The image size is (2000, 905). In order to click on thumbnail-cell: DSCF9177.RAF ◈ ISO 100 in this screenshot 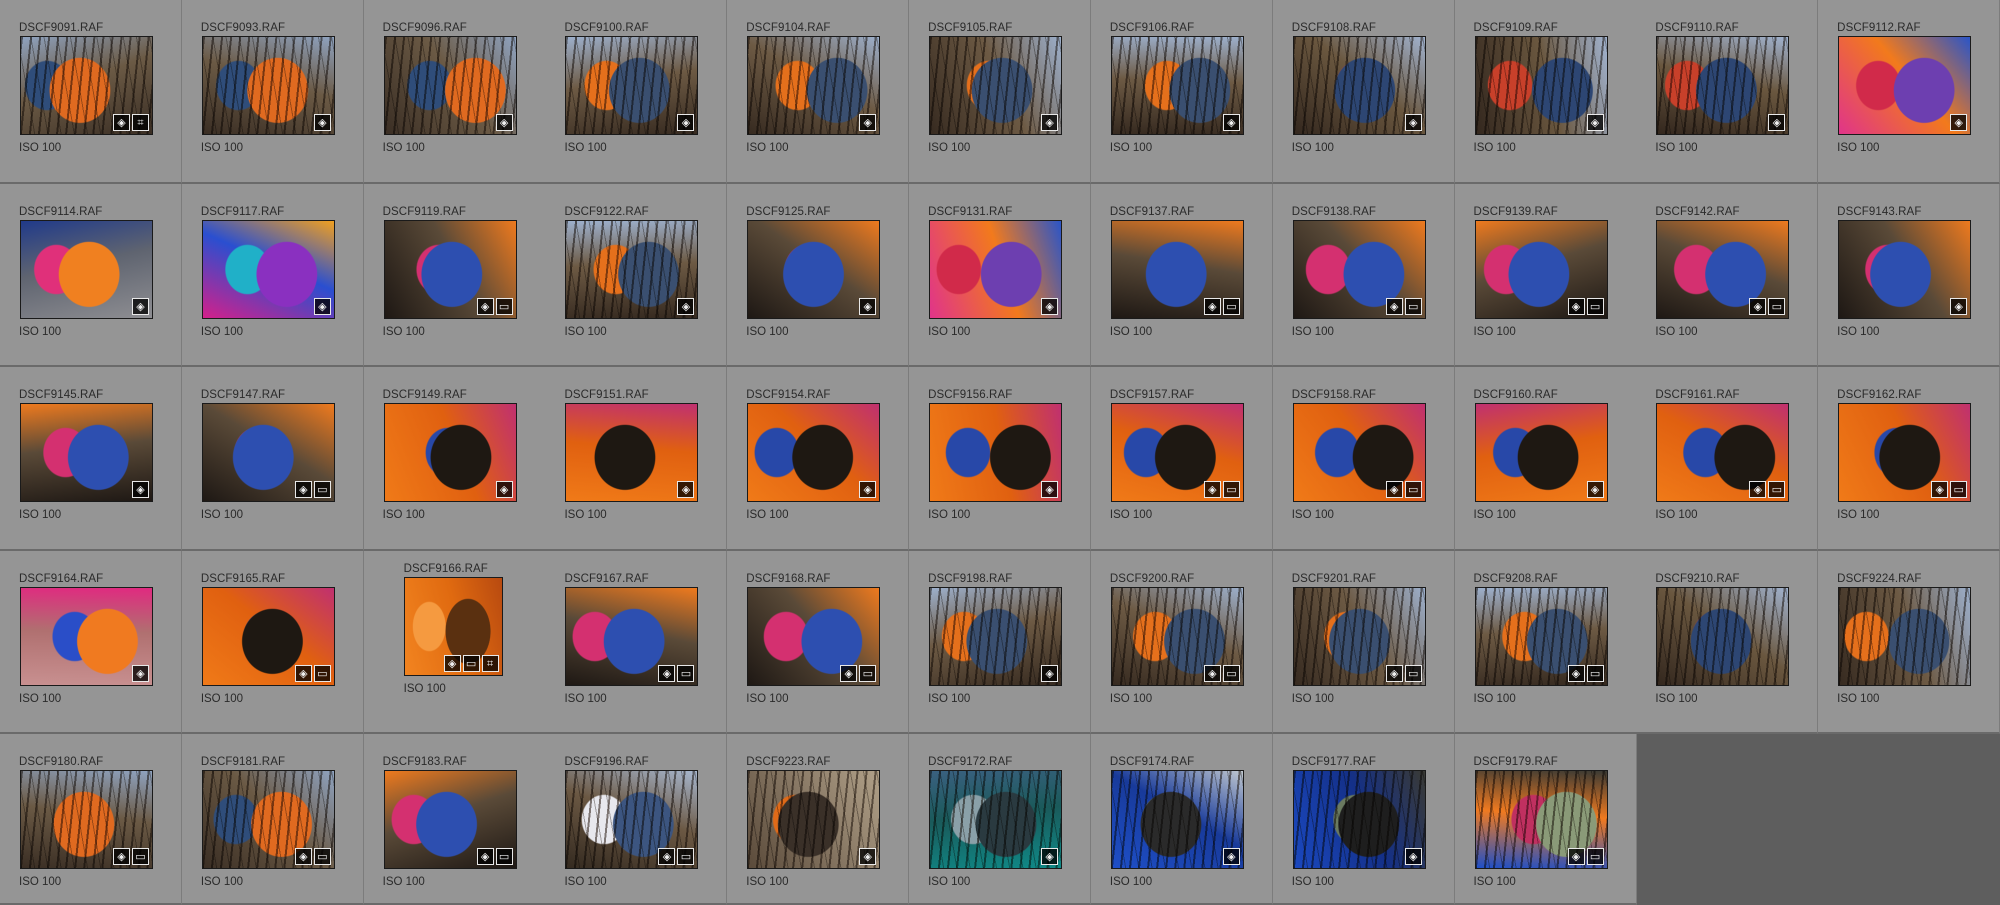, I will do `click(1363, 819)`.